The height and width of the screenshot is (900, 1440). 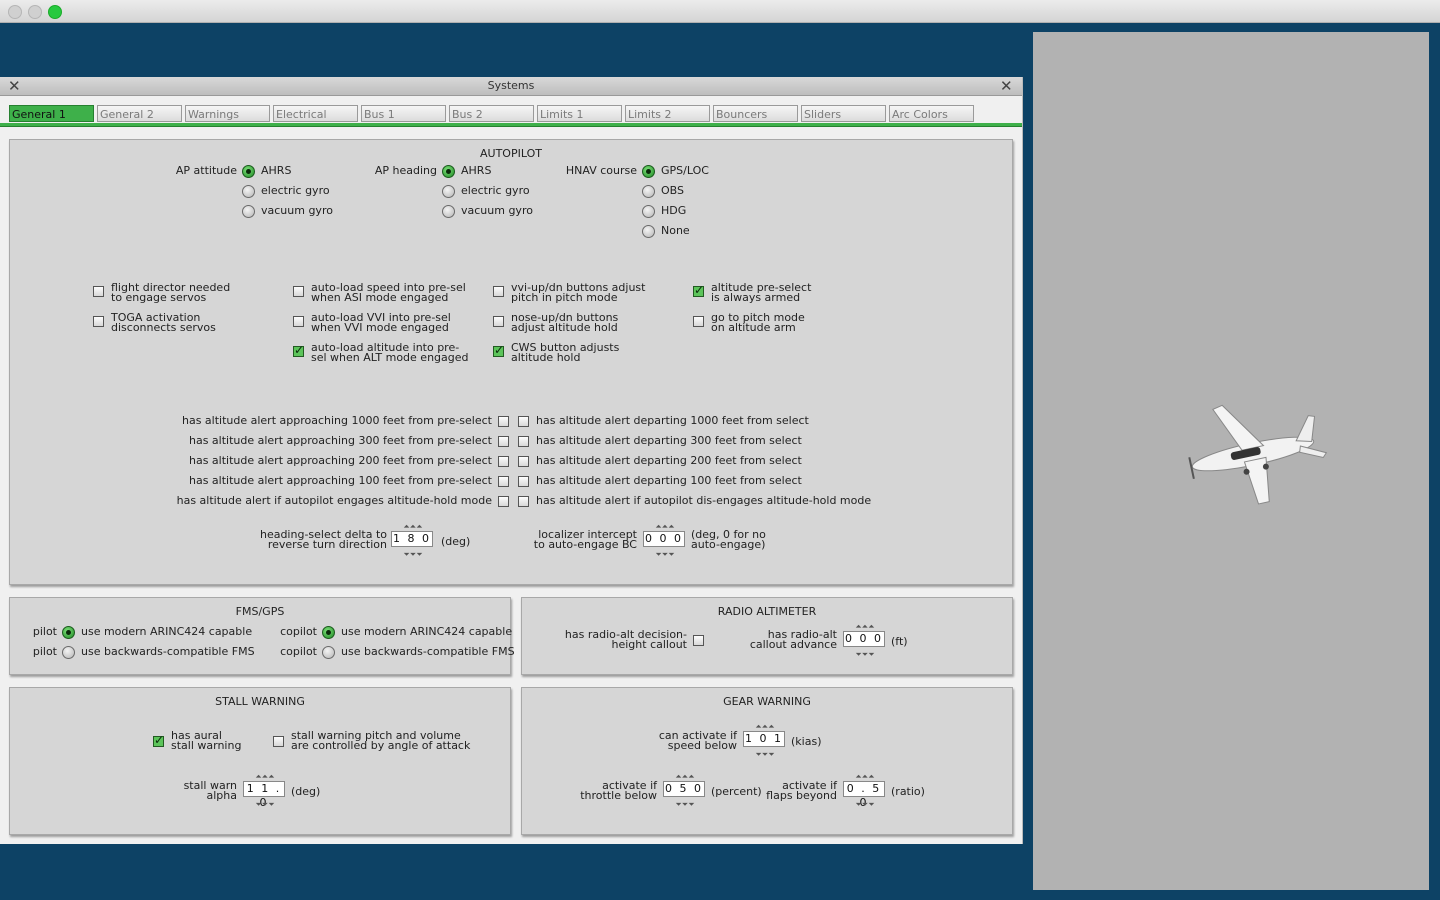 I want to click on gear-speed-spinner: ⏶⏶⏶ 1 0 1 ⏷⏷⏷, so click(x=765, y=741).